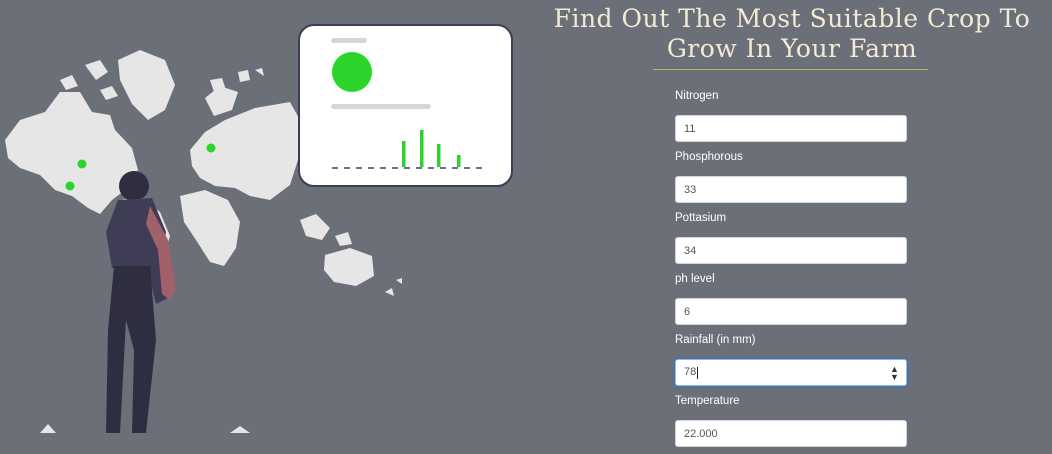 This screenshot has width=1052, height=454. Describe the element at coordinates (701, 218) in the screenshot. I see `pottasium-label: Pottasium` at that location.